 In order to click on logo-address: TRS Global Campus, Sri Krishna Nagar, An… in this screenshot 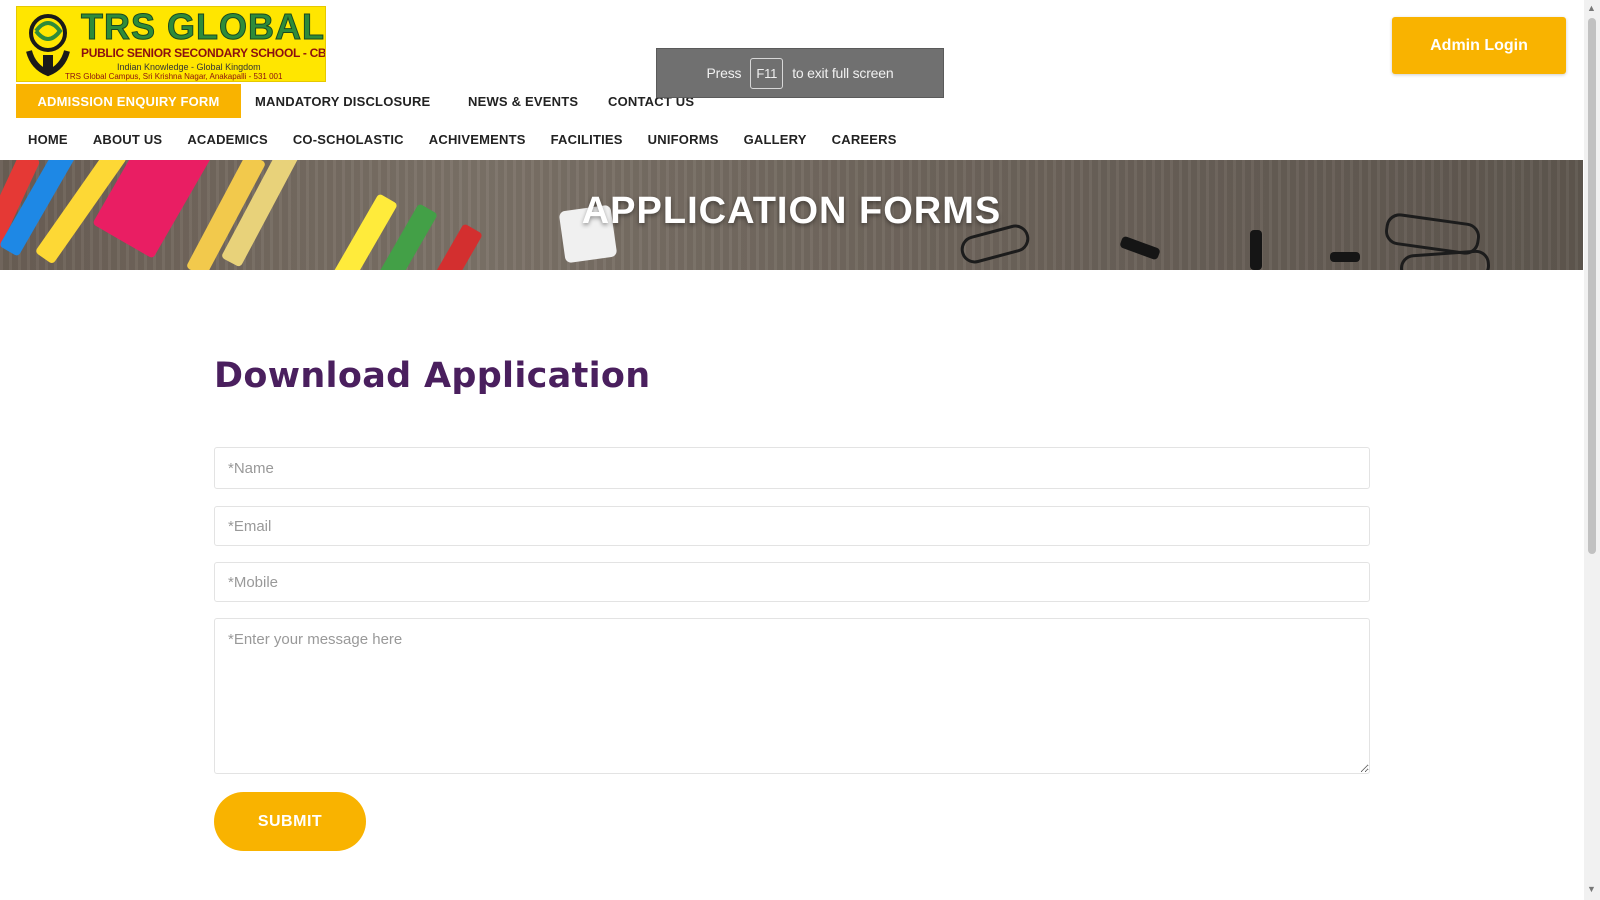, I will do `click(174, 76)`.